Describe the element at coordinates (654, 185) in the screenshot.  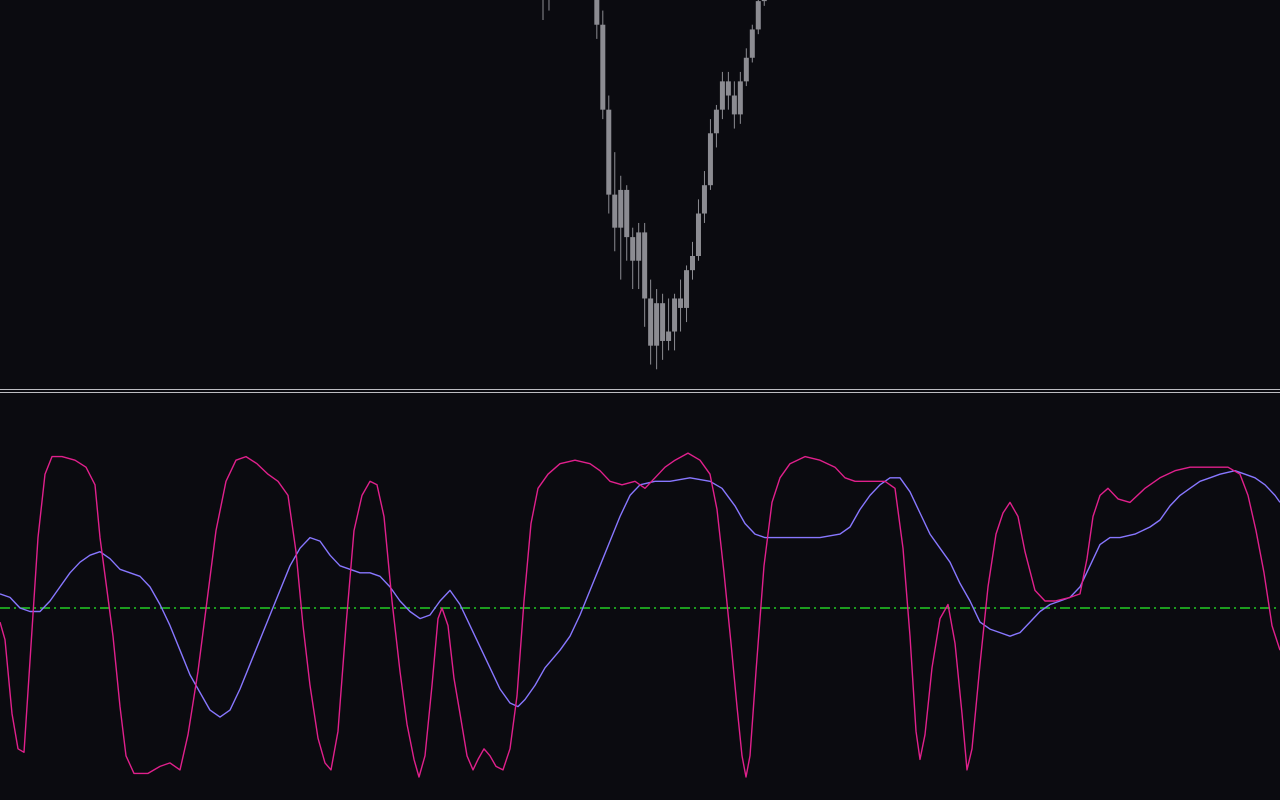
I see `candlestick-chart` at that location.